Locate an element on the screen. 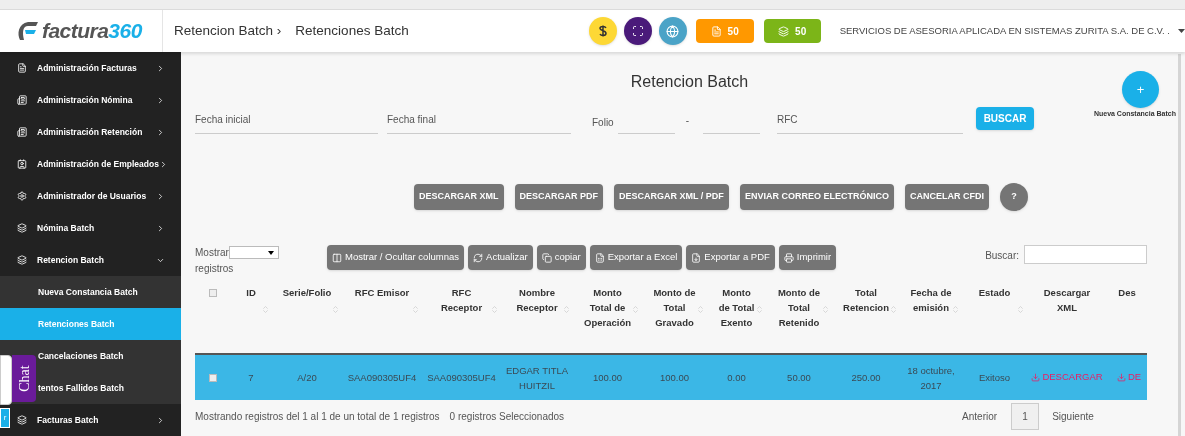  page-title: Retencion Batch is located at coordinates (689, 82).